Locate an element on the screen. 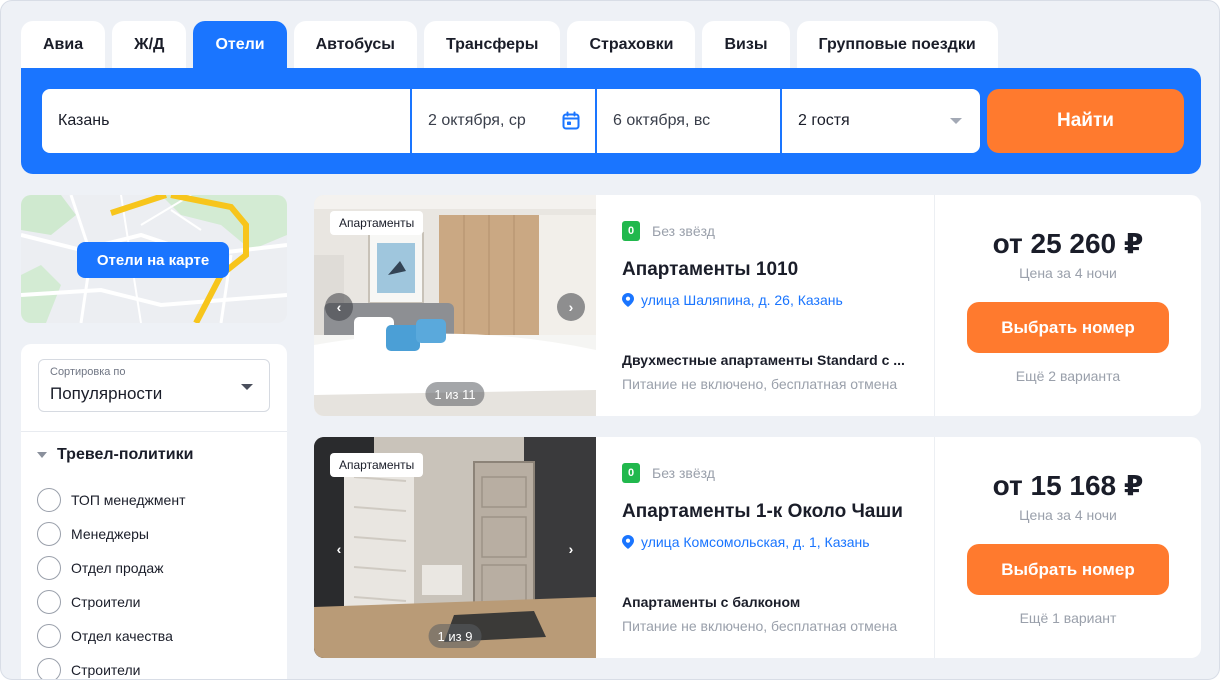 This screenshot has height=680, width=1220. policy-option: Отдел качества is located at coordinates (105, 636).